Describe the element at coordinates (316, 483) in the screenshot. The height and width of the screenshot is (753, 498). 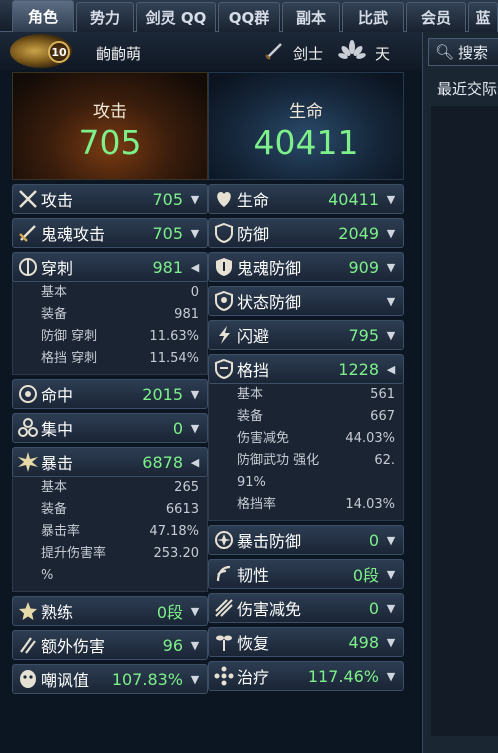
I see `detail-row: 91%` at that location.